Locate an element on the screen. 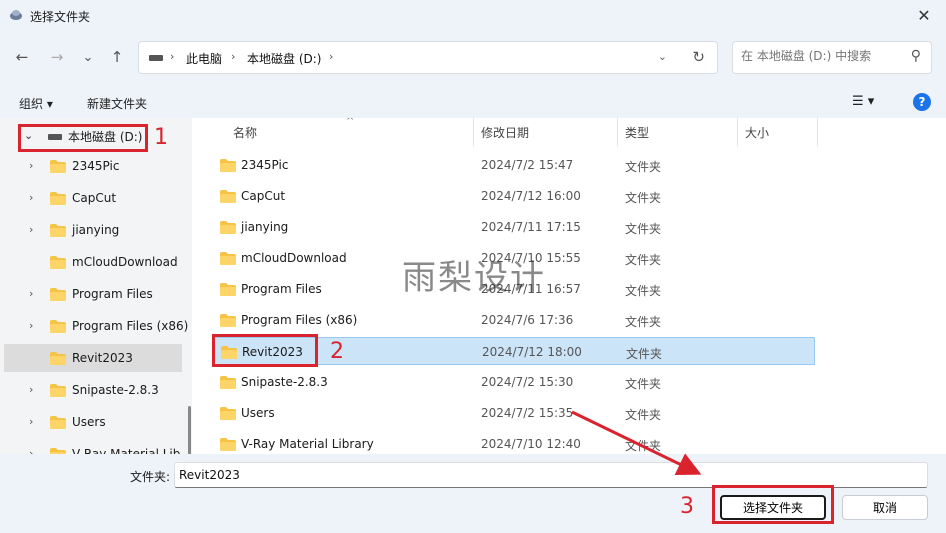 The image size is (946, 533). sidebar-item-label: CapCut is located at coordinates (94, 198).